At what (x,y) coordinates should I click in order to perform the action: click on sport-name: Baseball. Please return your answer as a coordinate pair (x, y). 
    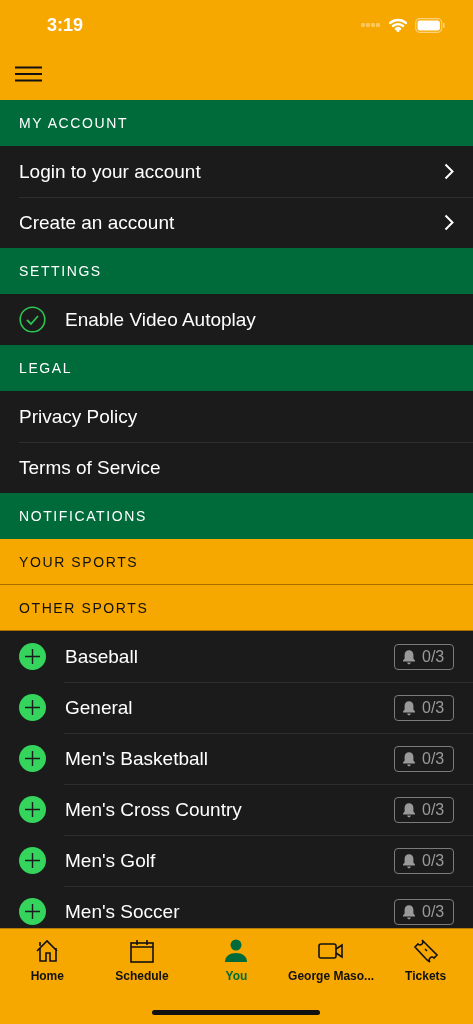
    Looking at the image, I should click on (102, 656).